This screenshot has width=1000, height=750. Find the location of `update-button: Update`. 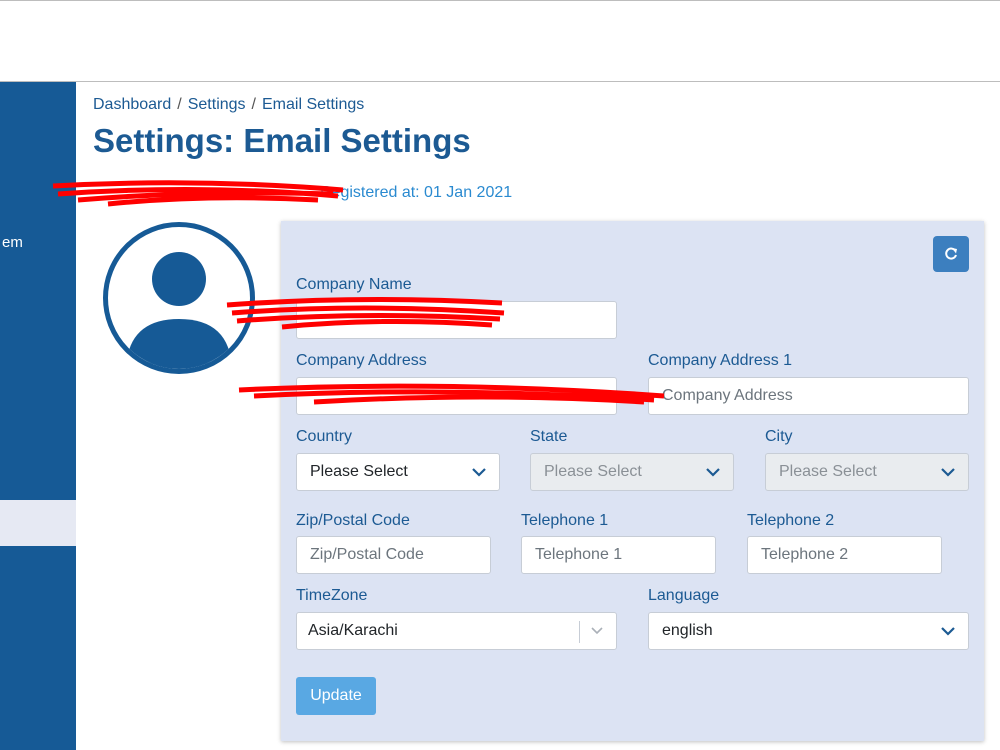

update-button: Update is located at coordinates (336, 696).